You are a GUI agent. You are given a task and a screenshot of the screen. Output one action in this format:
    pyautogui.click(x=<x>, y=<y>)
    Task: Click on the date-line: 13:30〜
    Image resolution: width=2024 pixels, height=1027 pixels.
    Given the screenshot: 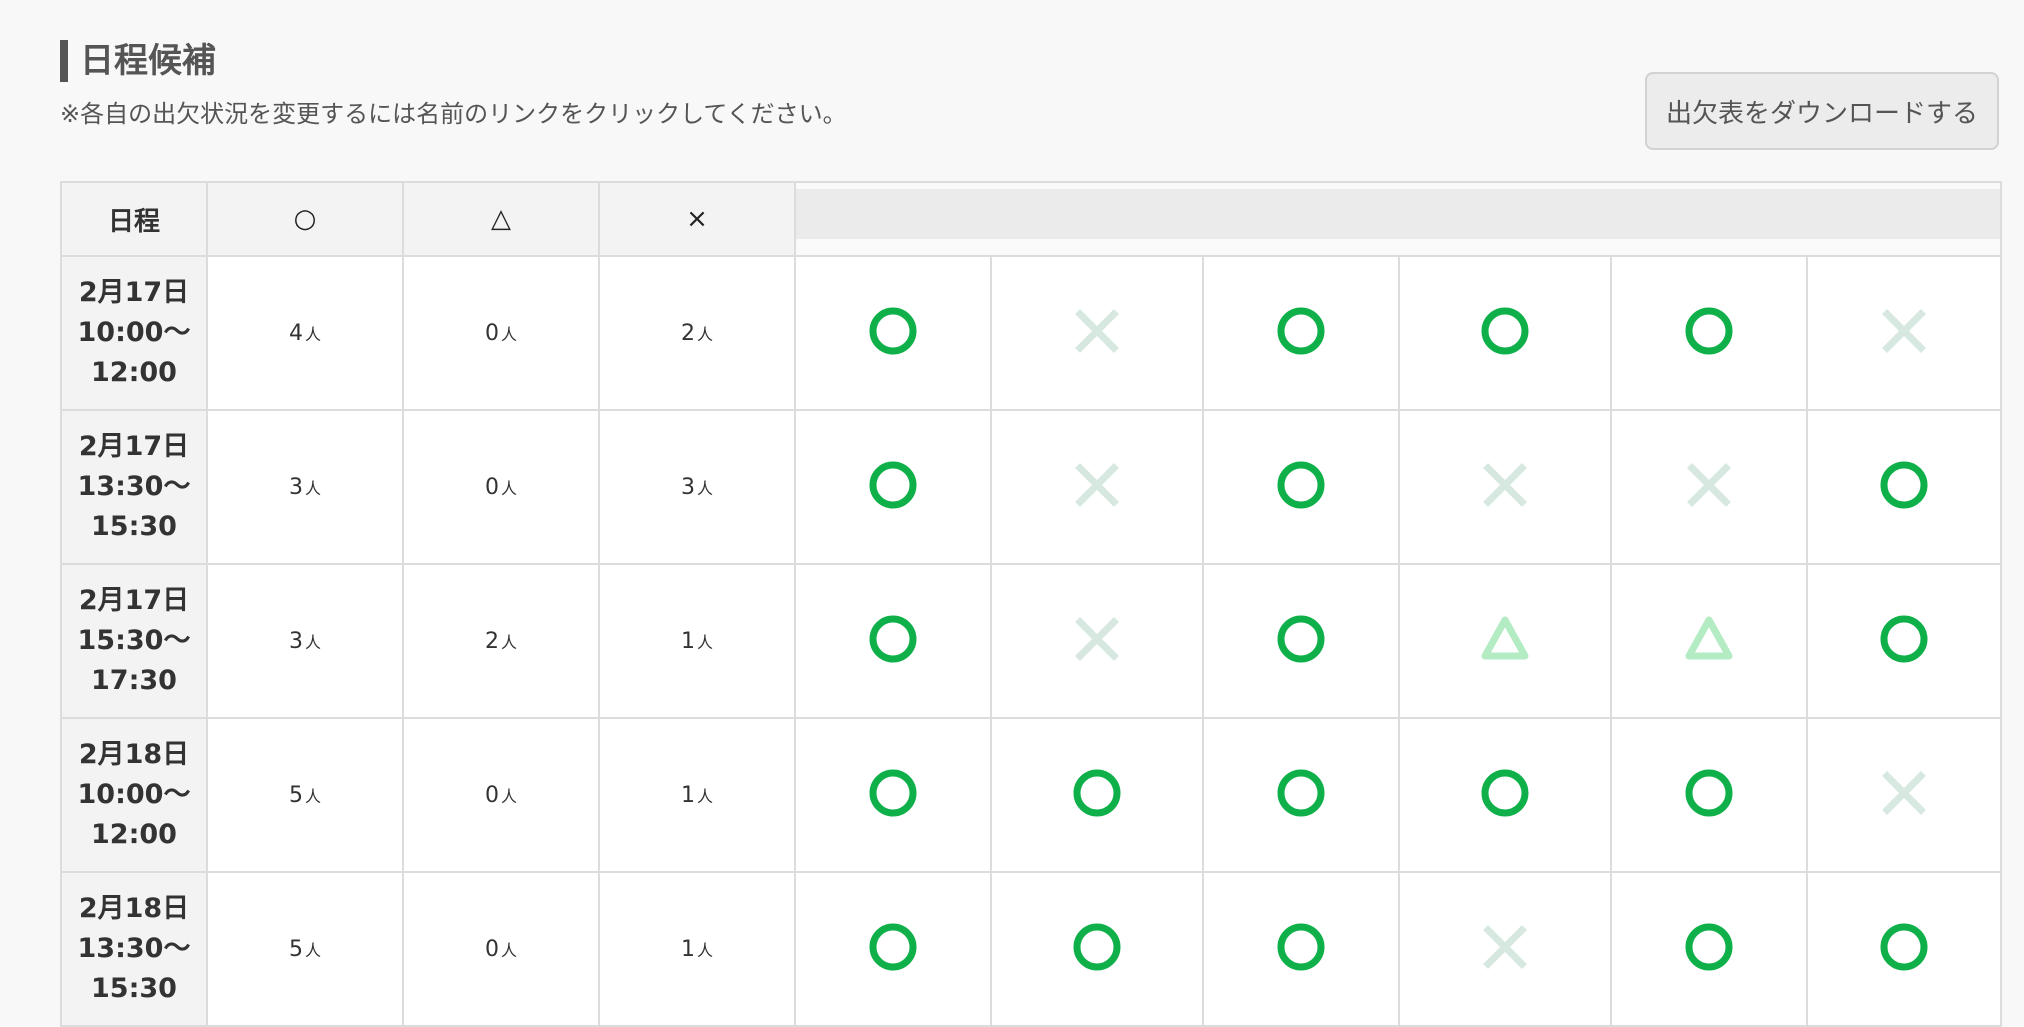 What is the action you would take?
    pyautogui.click(x=134, y=948)
    